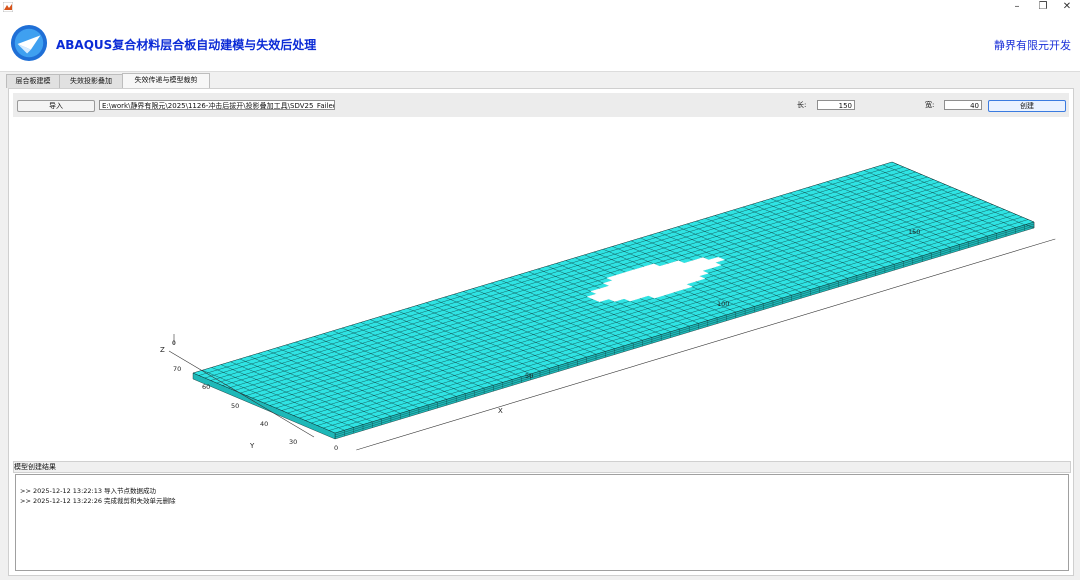  What do you see at coordinates (29, 43) in the screenshot?
I see `app-logo` at bounding box center [29, 43].